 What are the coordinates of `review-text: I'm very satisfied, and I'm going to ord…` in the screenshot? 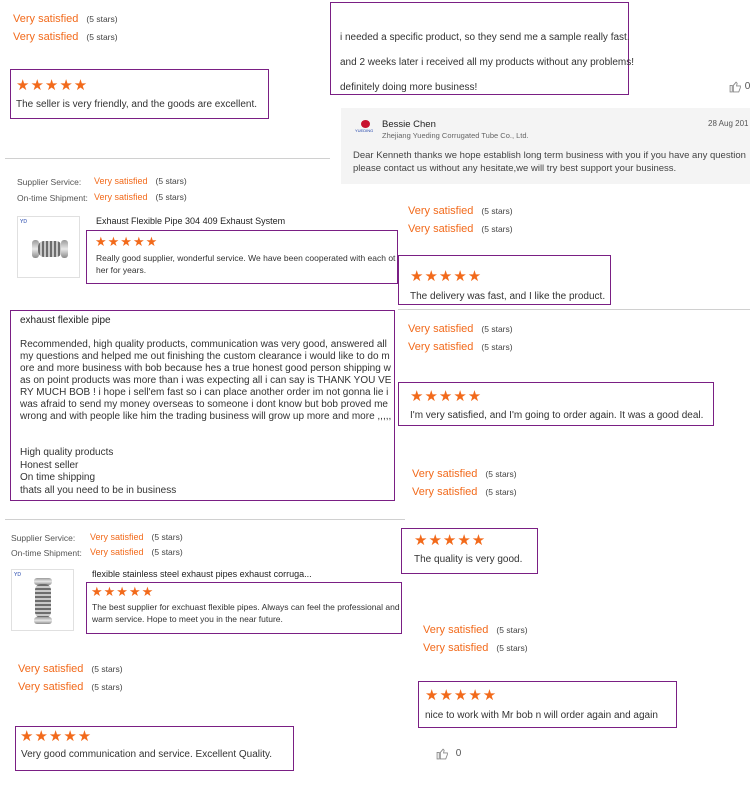 It's located at (557, 415).